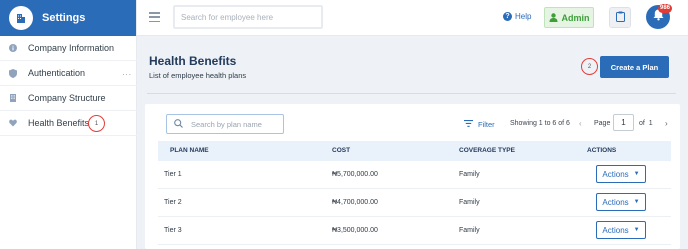  Describe the element at coordinates (57, 73) in the screenshot. I see `sidebar-item-label: Authentication` at that location.